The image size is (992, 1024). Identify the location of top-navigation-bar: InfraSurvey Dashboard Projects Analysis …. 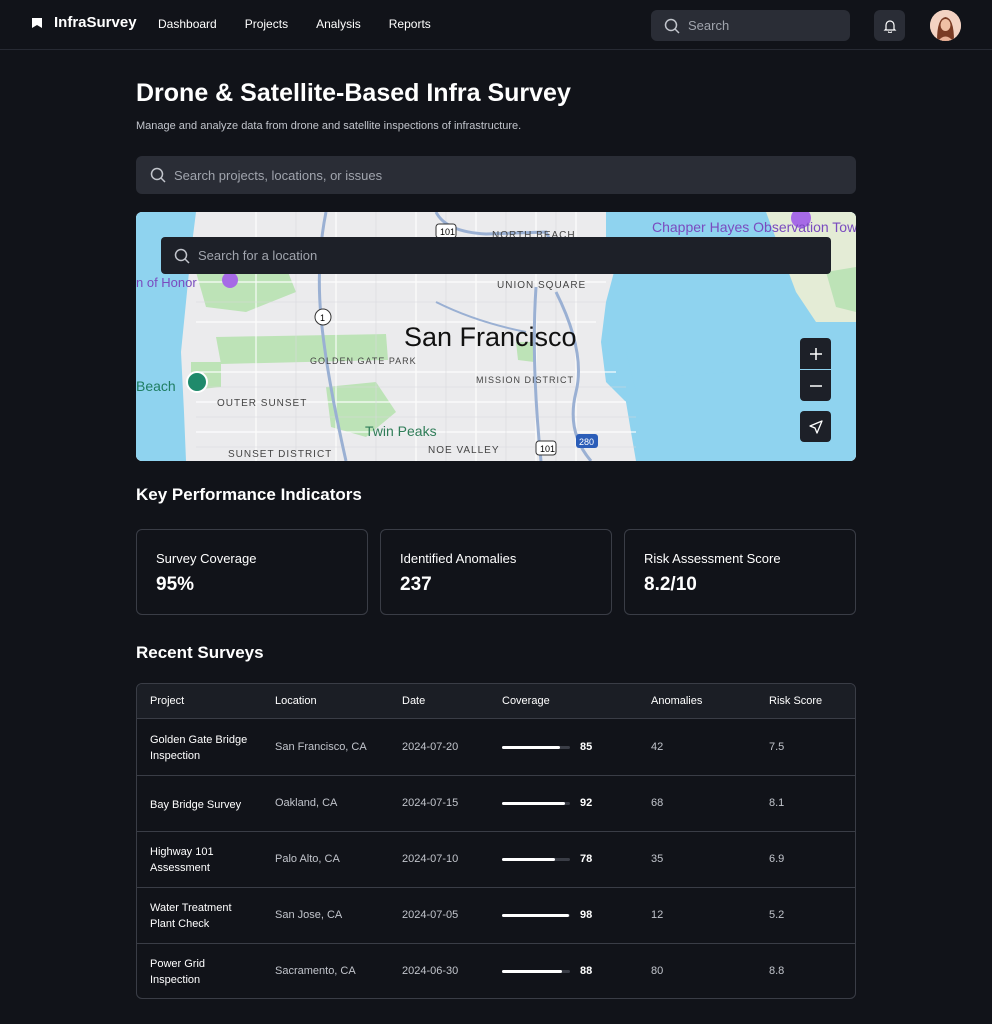
(496, 25).